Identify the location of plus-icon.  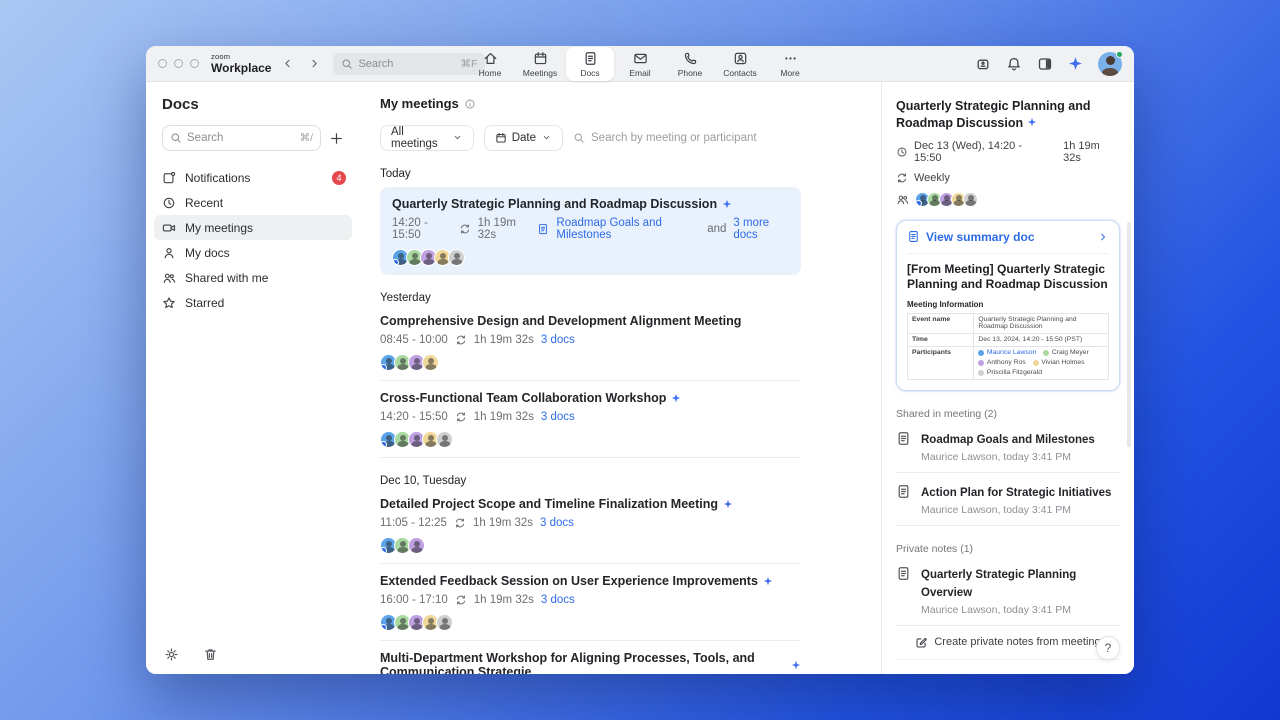
(336, 138).